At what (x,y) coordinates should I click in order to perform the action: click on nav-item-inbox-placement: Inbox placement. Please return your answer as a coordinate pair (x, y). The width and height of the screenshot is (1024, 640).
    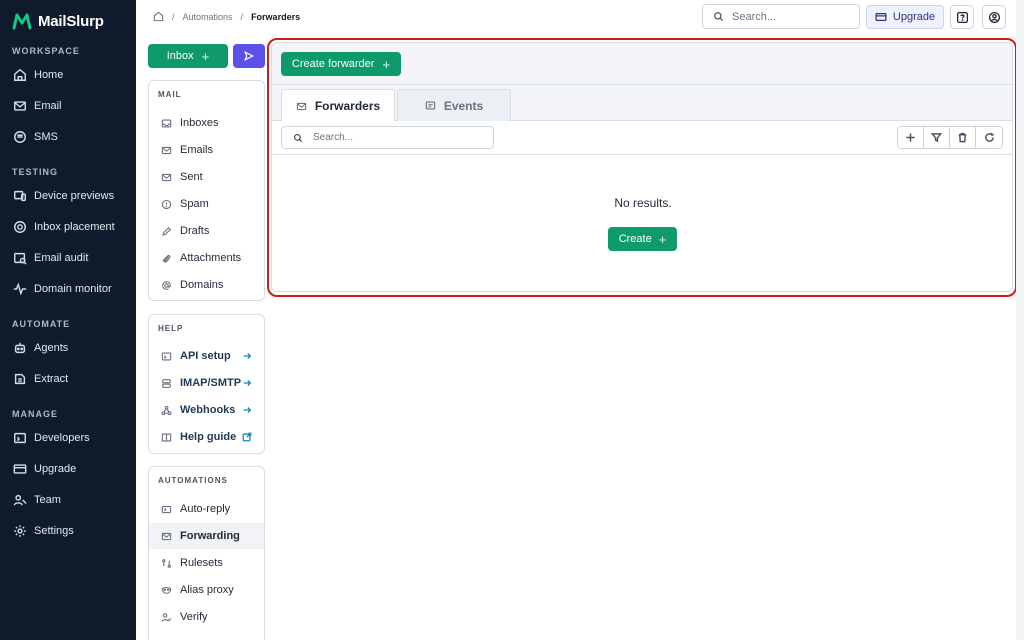
    Looking at the image, I should click on (63, 227).